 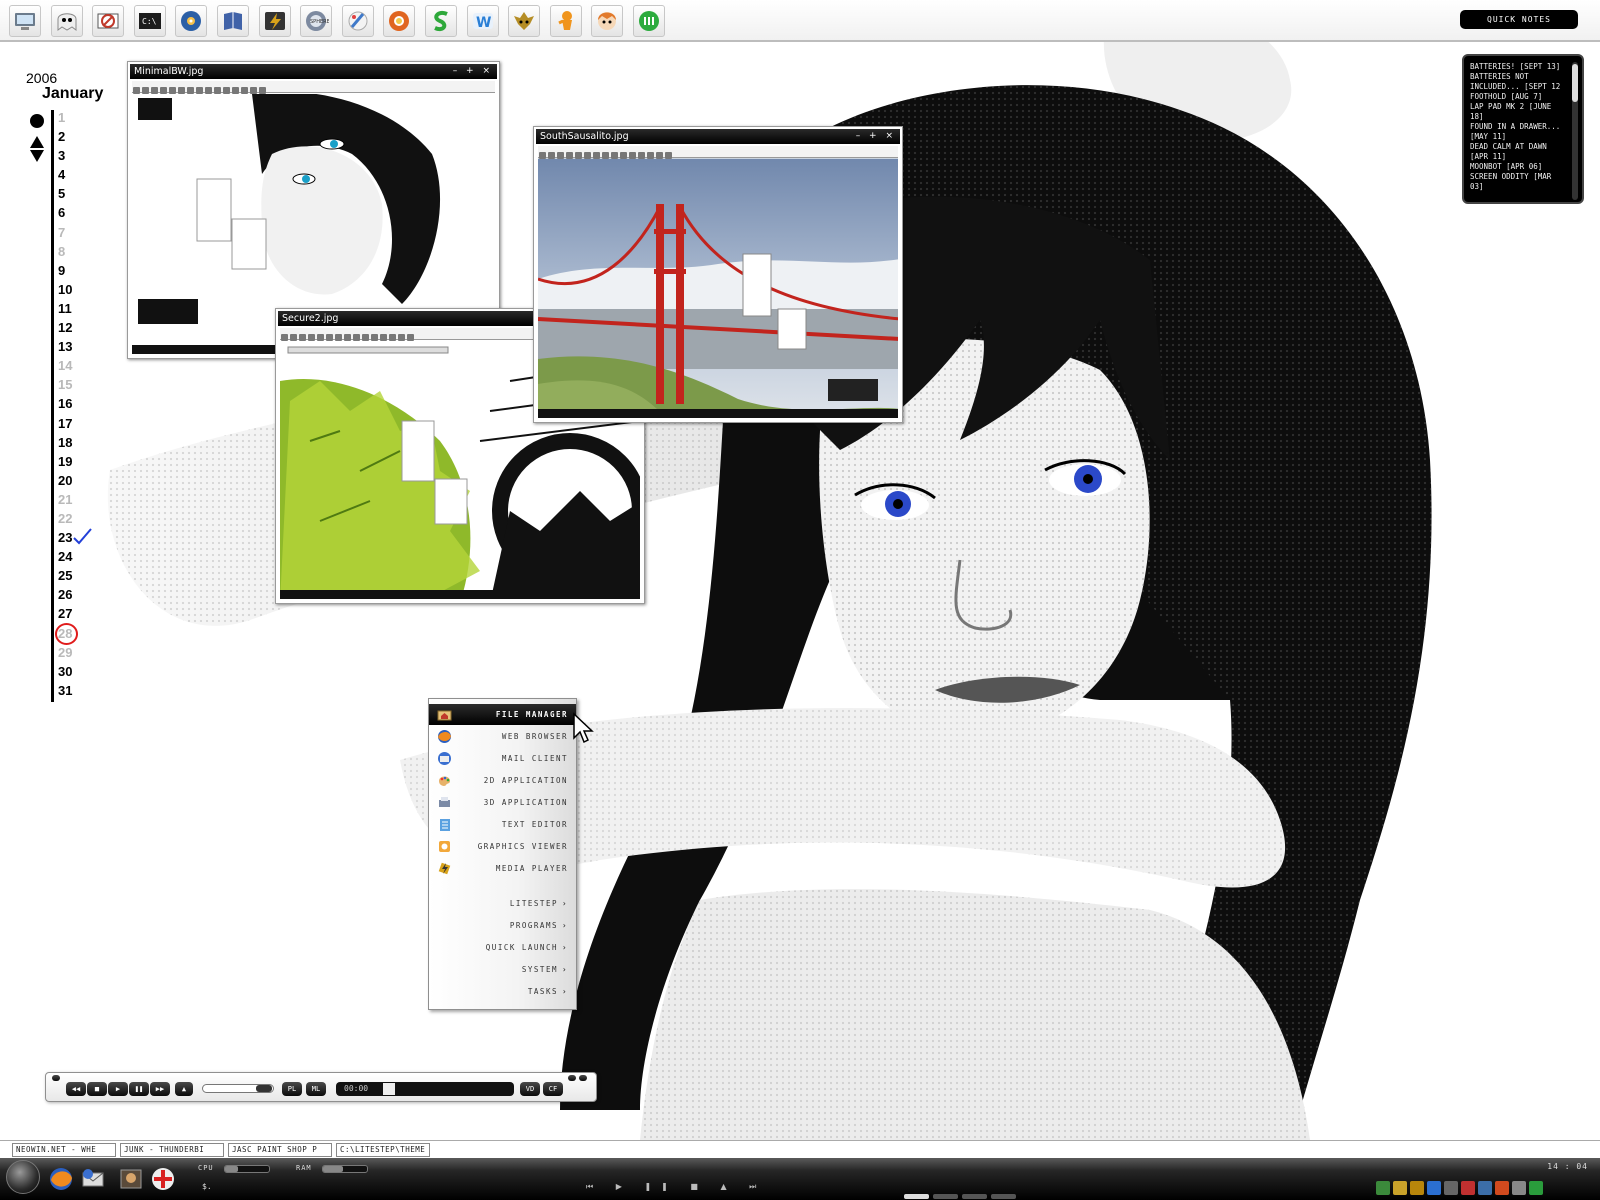 What do you see at coordinates (37, 142) in the screenshot?
I see `calendar-prev-month-icon` at bounding box center [37, 142].